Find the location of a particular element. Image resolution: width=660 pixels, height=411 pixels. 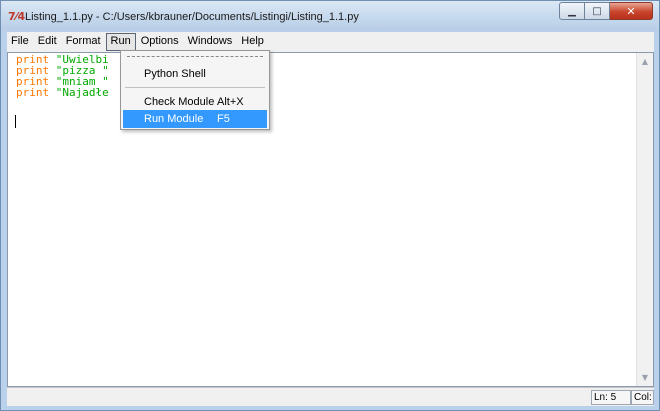

idle-app-icon: 7⁄4 is located at coordinates (17, 16).